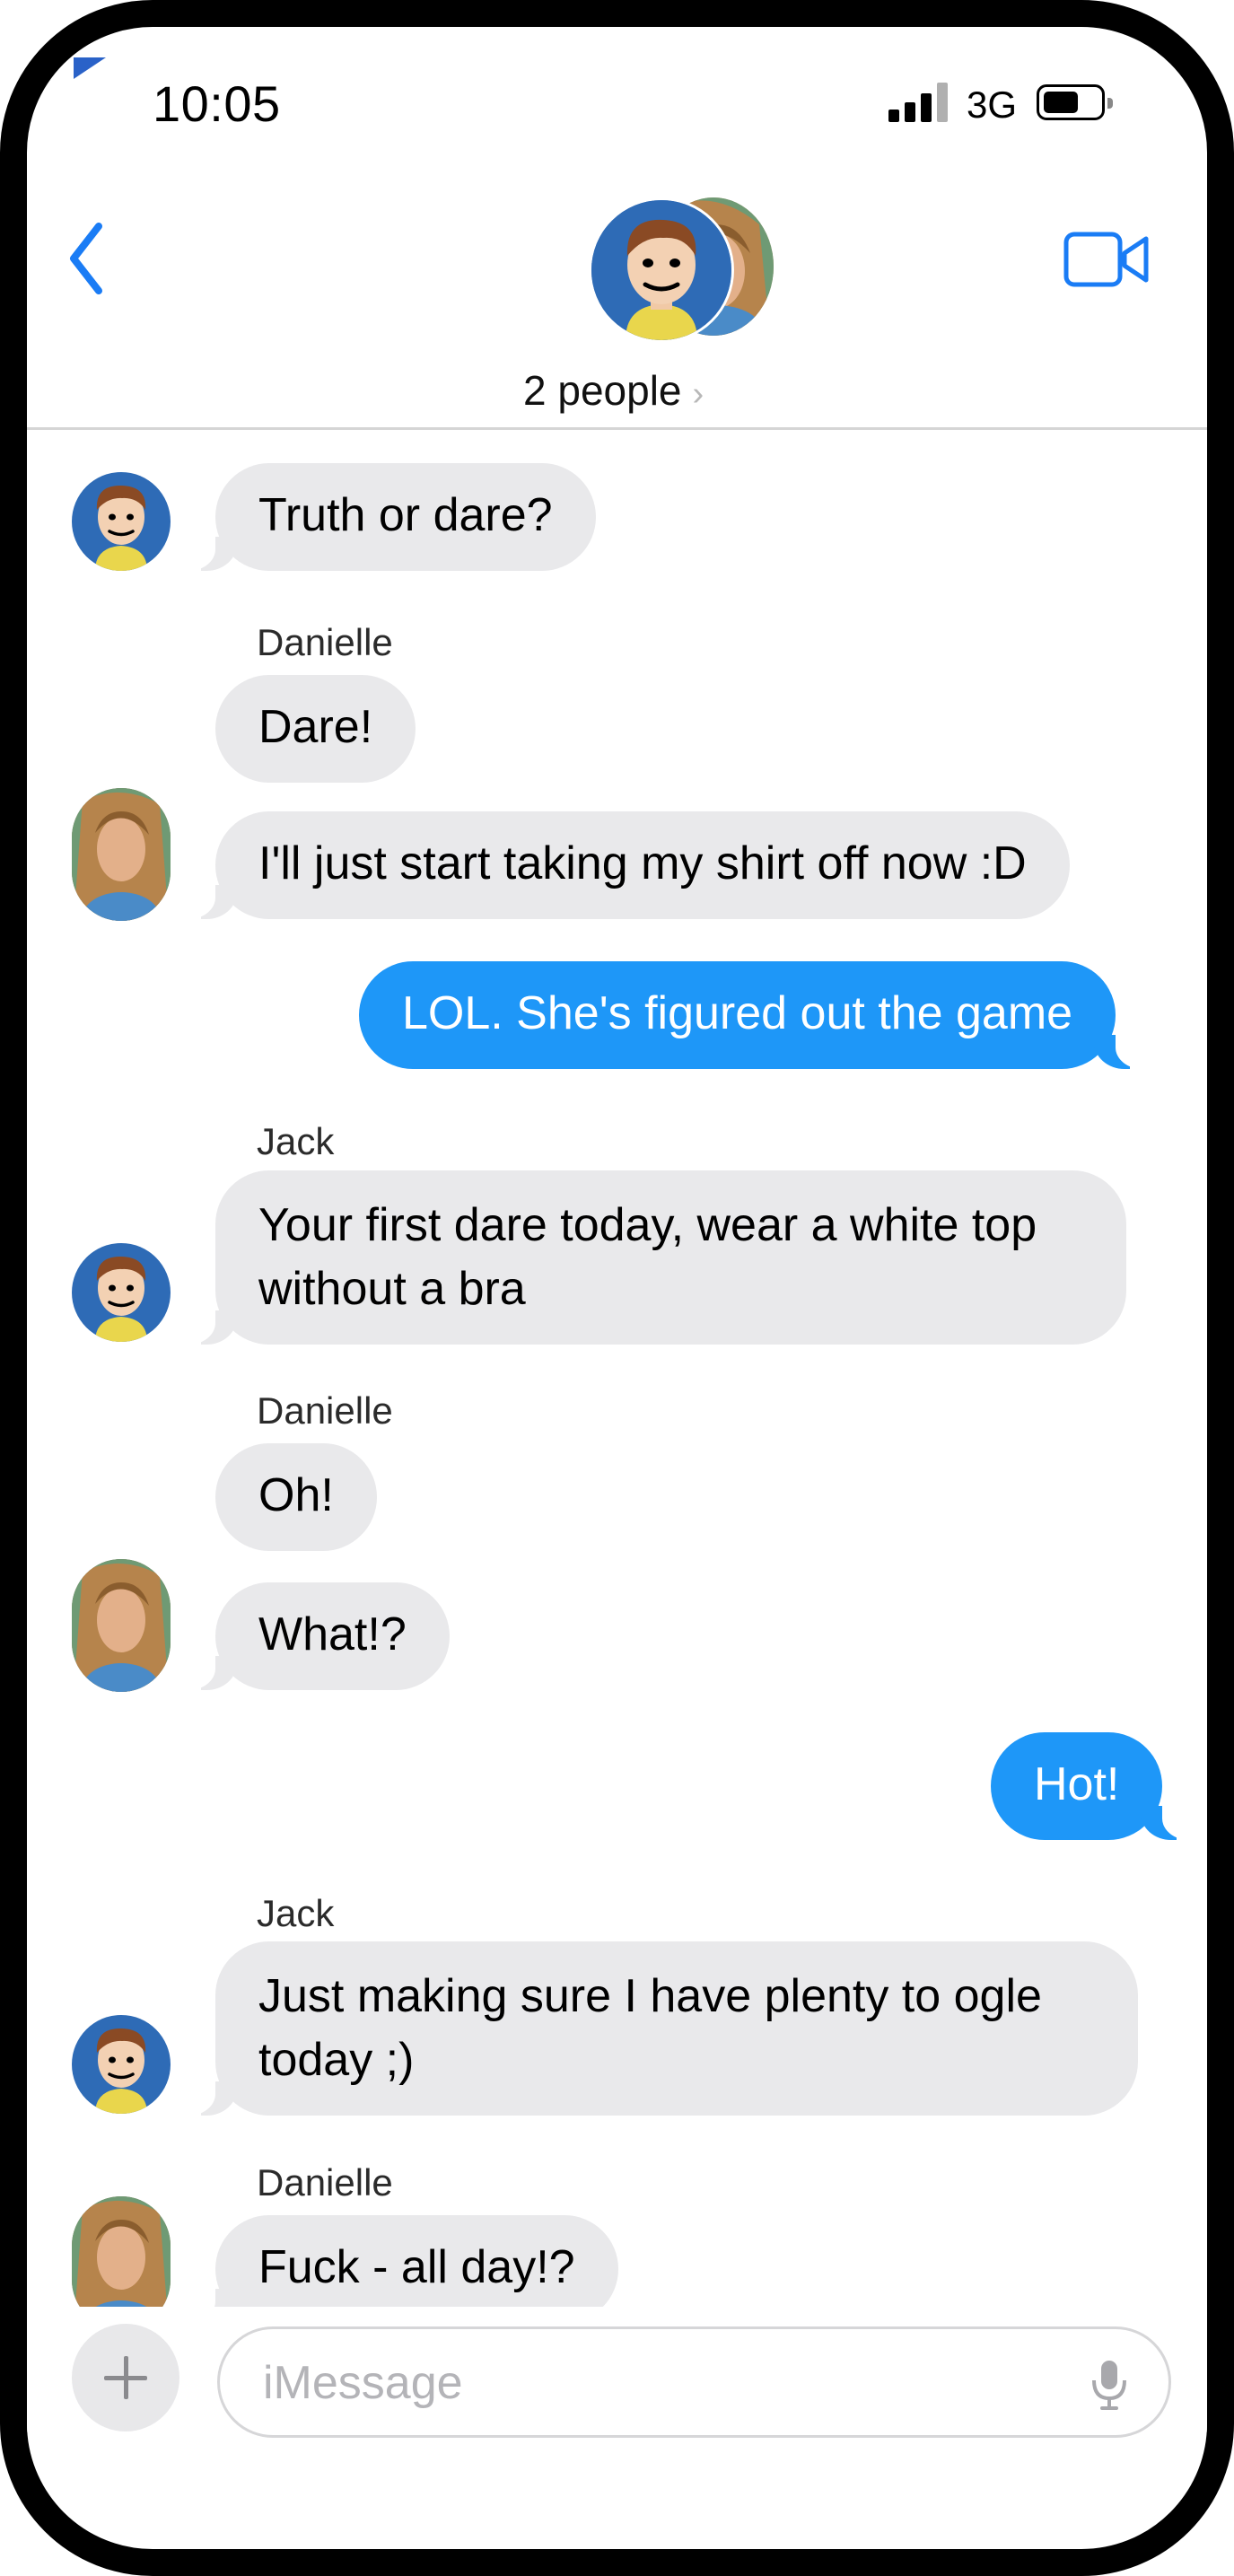 The image size is (1234, 2576). Describe the element at coordinates (1109, 2385) in the screenshot. I see `microphone-icon` at that location.